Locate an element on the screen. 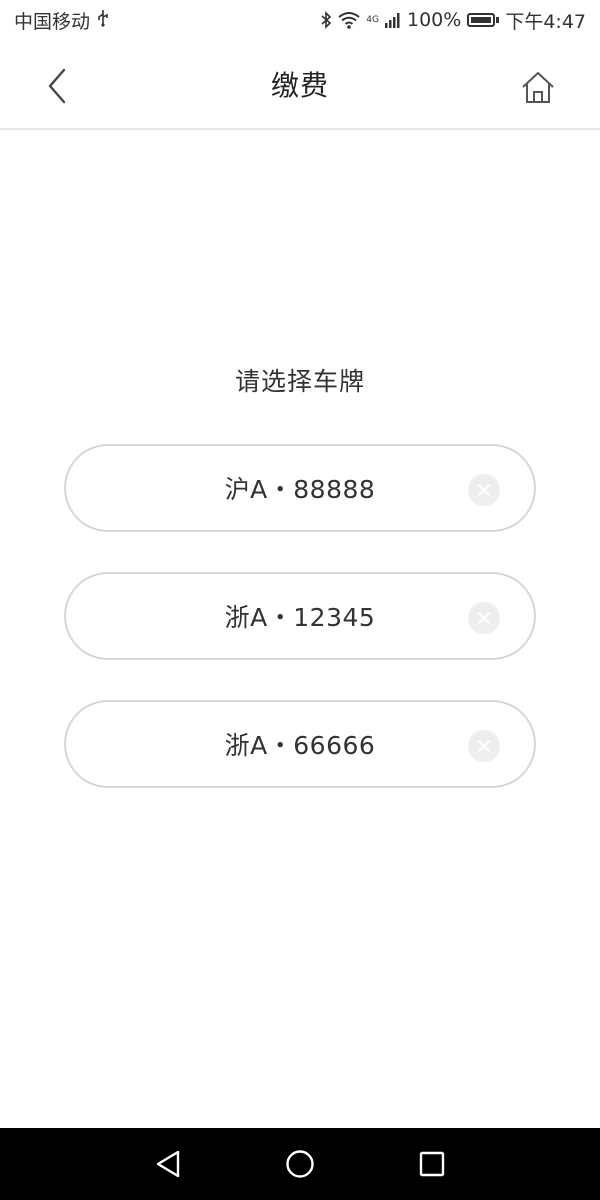 This screenshot has width=600, height=1200. plate-number: 浙A・12345 is located at coordinates (300, 617).